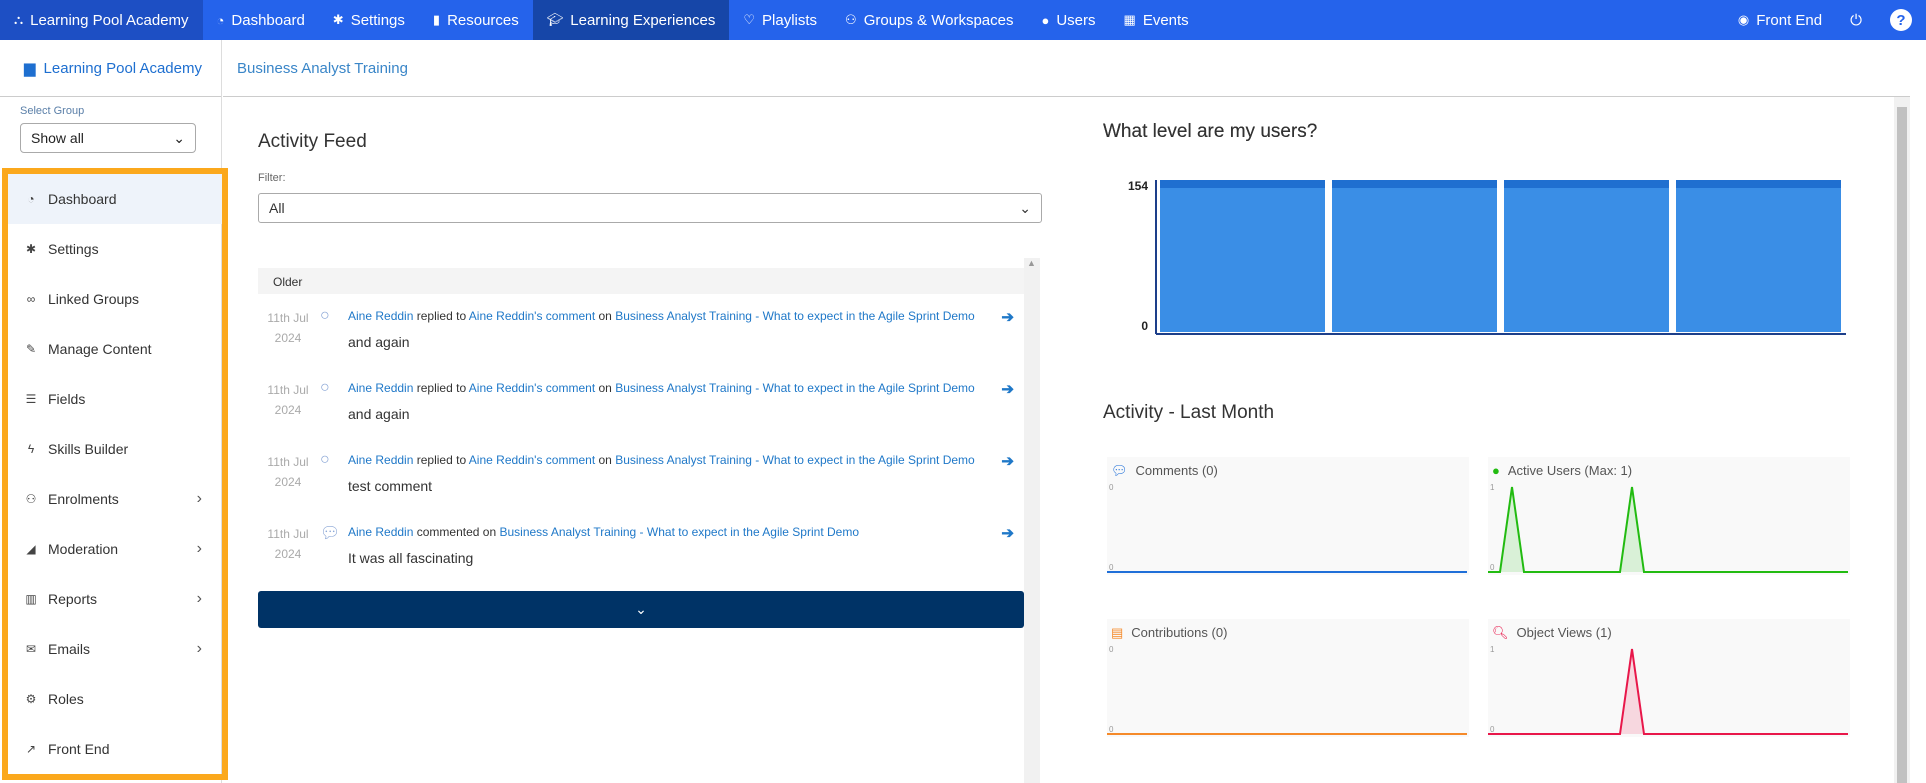  I want to click on gear-icon: ✱, so click(31, 249).